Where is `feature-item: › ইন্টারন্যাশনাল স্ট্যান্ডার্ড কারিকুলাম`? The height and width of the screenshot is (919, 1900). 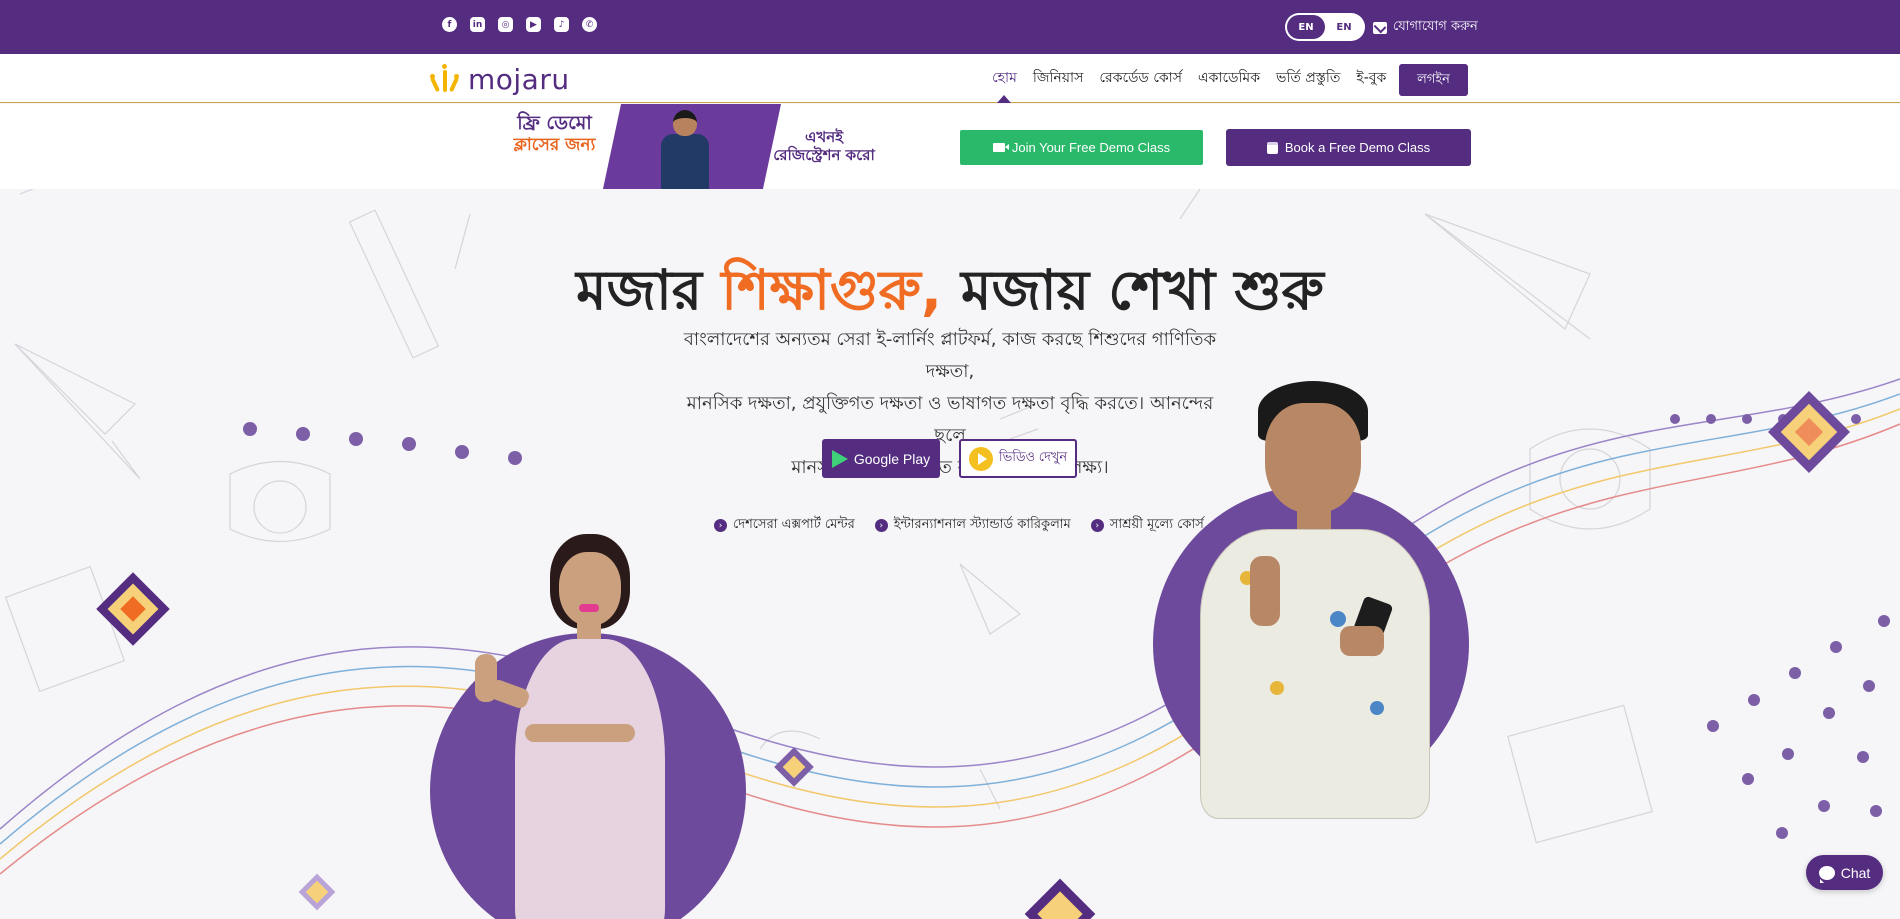
feature-item: › ইন্টারন্যাশনাল স্ট্যান্ডার্ড কারিকুলাম is located at coordinates (972, 525).